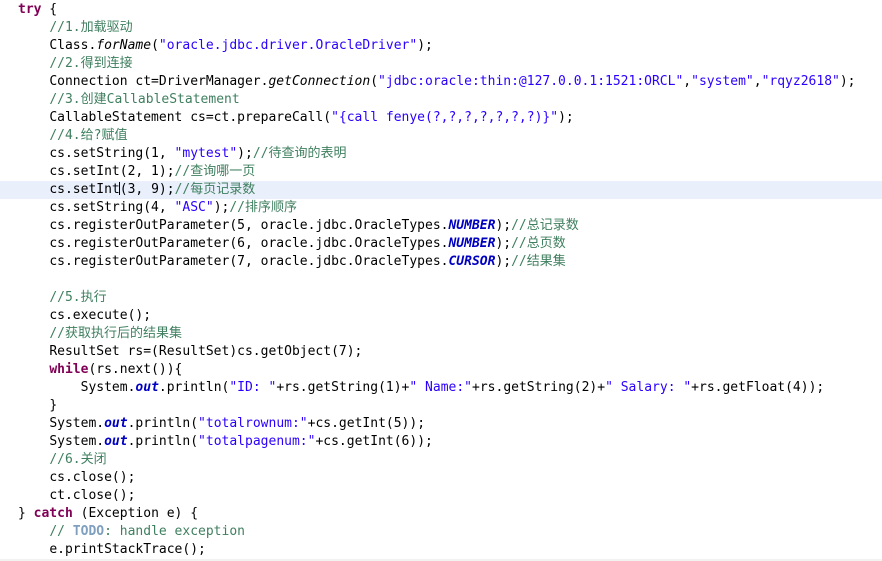 Image resolution: width=882 pixels, height=561 pixels. Describe the element at coordinates (374, 441) in the screenshot. I see `code-token-plain: +cs.getInt(6));` at that location.